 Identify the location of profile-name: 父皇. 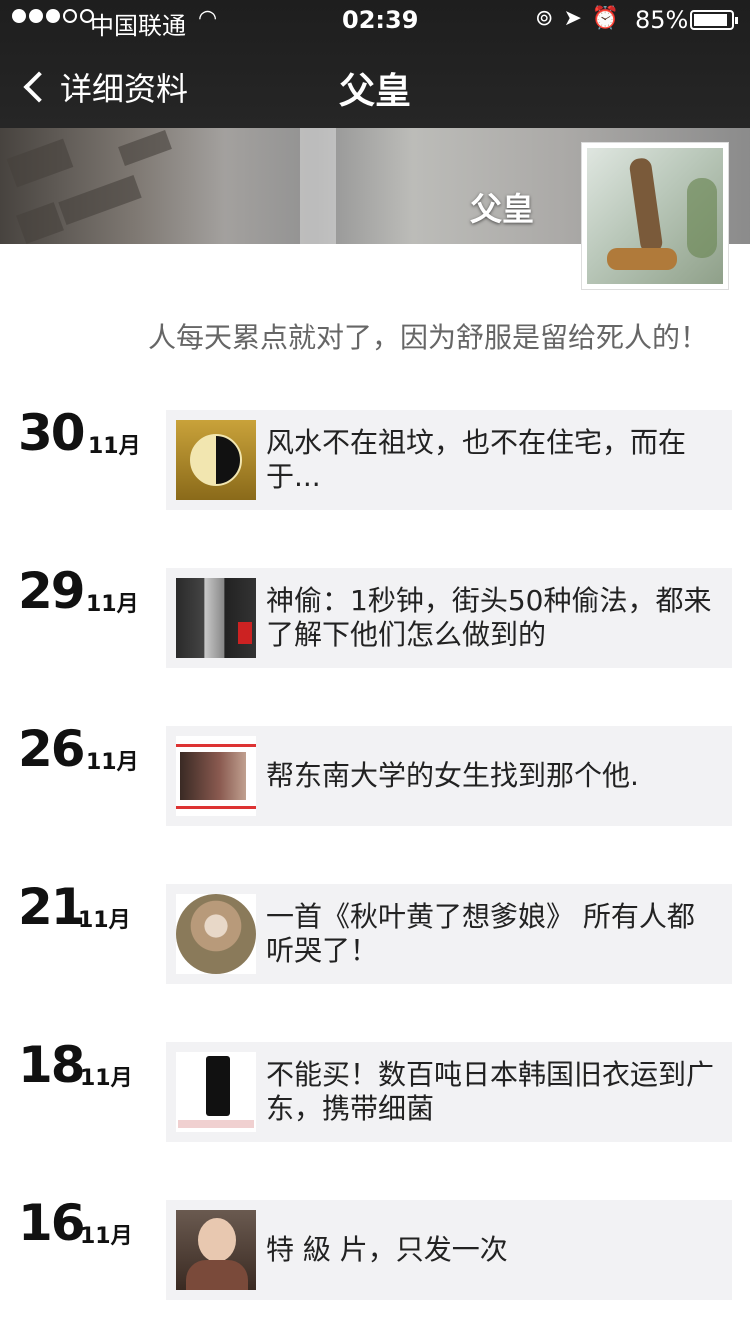
(502, 209).